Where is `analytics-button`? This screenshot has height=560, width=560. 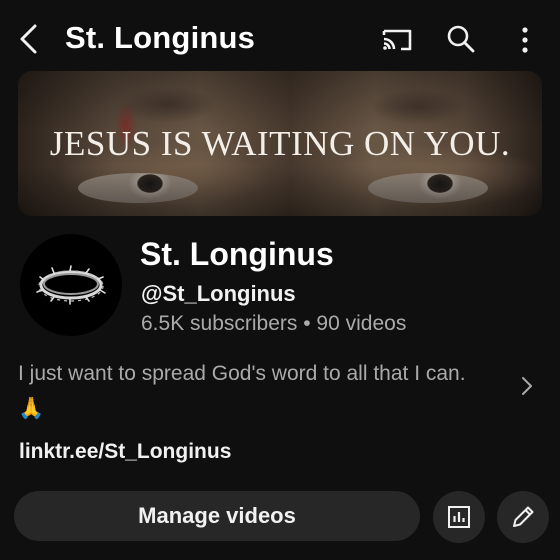 analytics-button is located at coordinates (459, 517).